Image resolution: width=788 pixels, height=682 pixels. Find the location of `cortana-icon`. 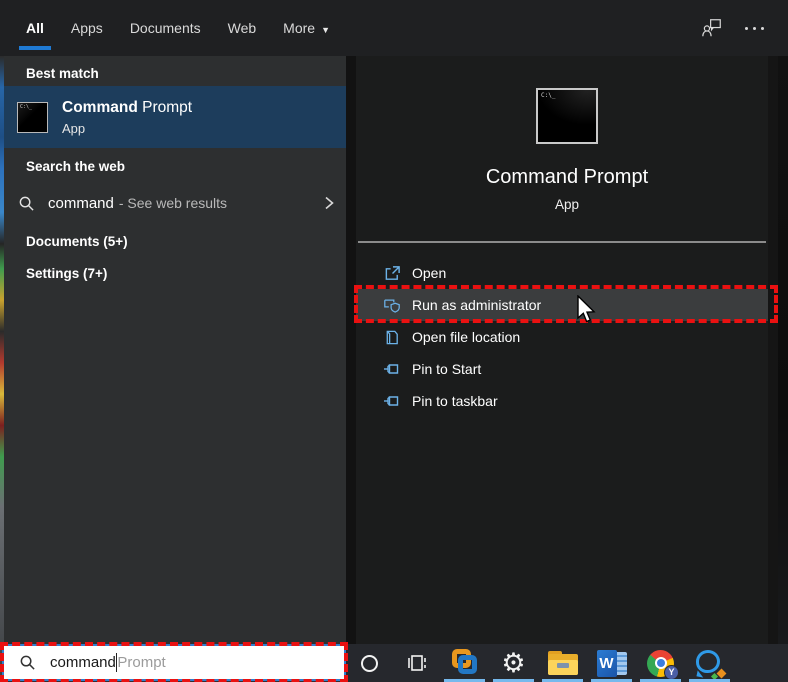

cortana-icon is located at coordinates (369, 663).